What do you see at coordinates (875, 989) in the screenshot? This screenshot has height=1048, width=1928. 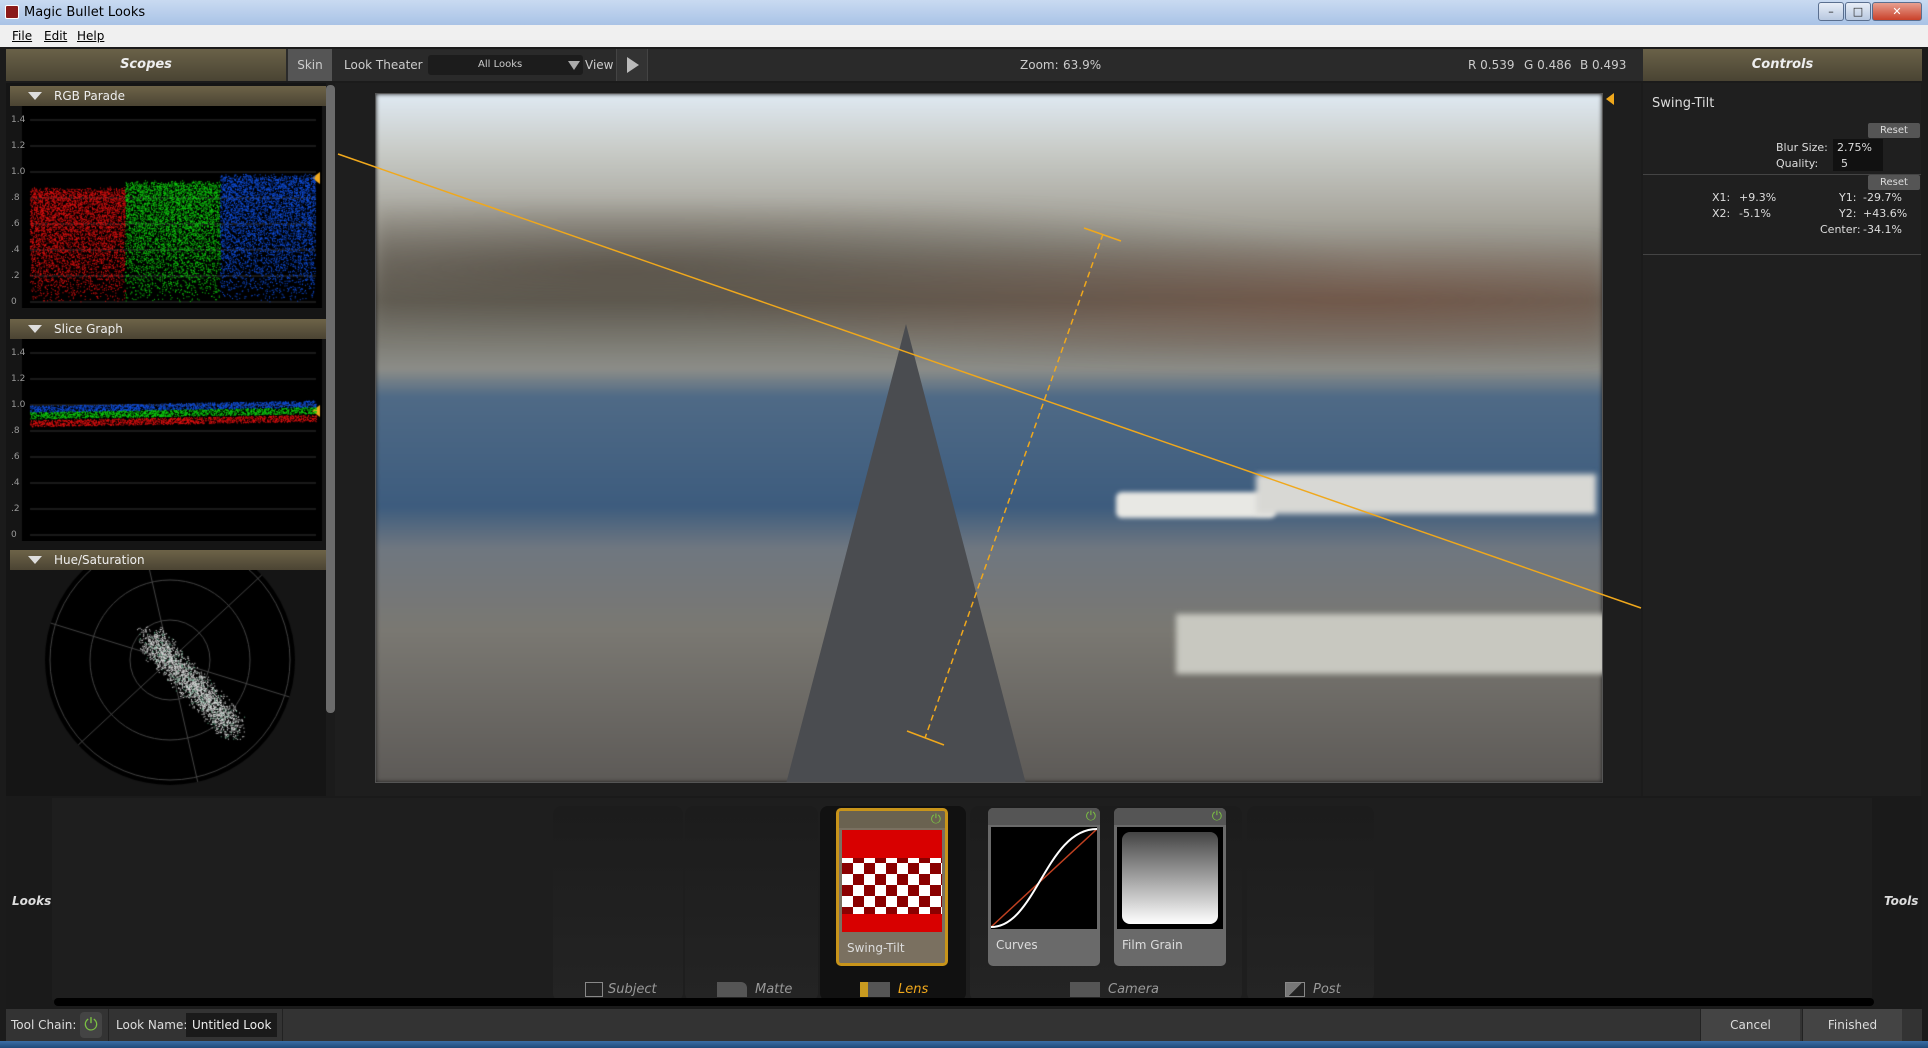 I see `lens-icon` at bounding box center [875, 989].